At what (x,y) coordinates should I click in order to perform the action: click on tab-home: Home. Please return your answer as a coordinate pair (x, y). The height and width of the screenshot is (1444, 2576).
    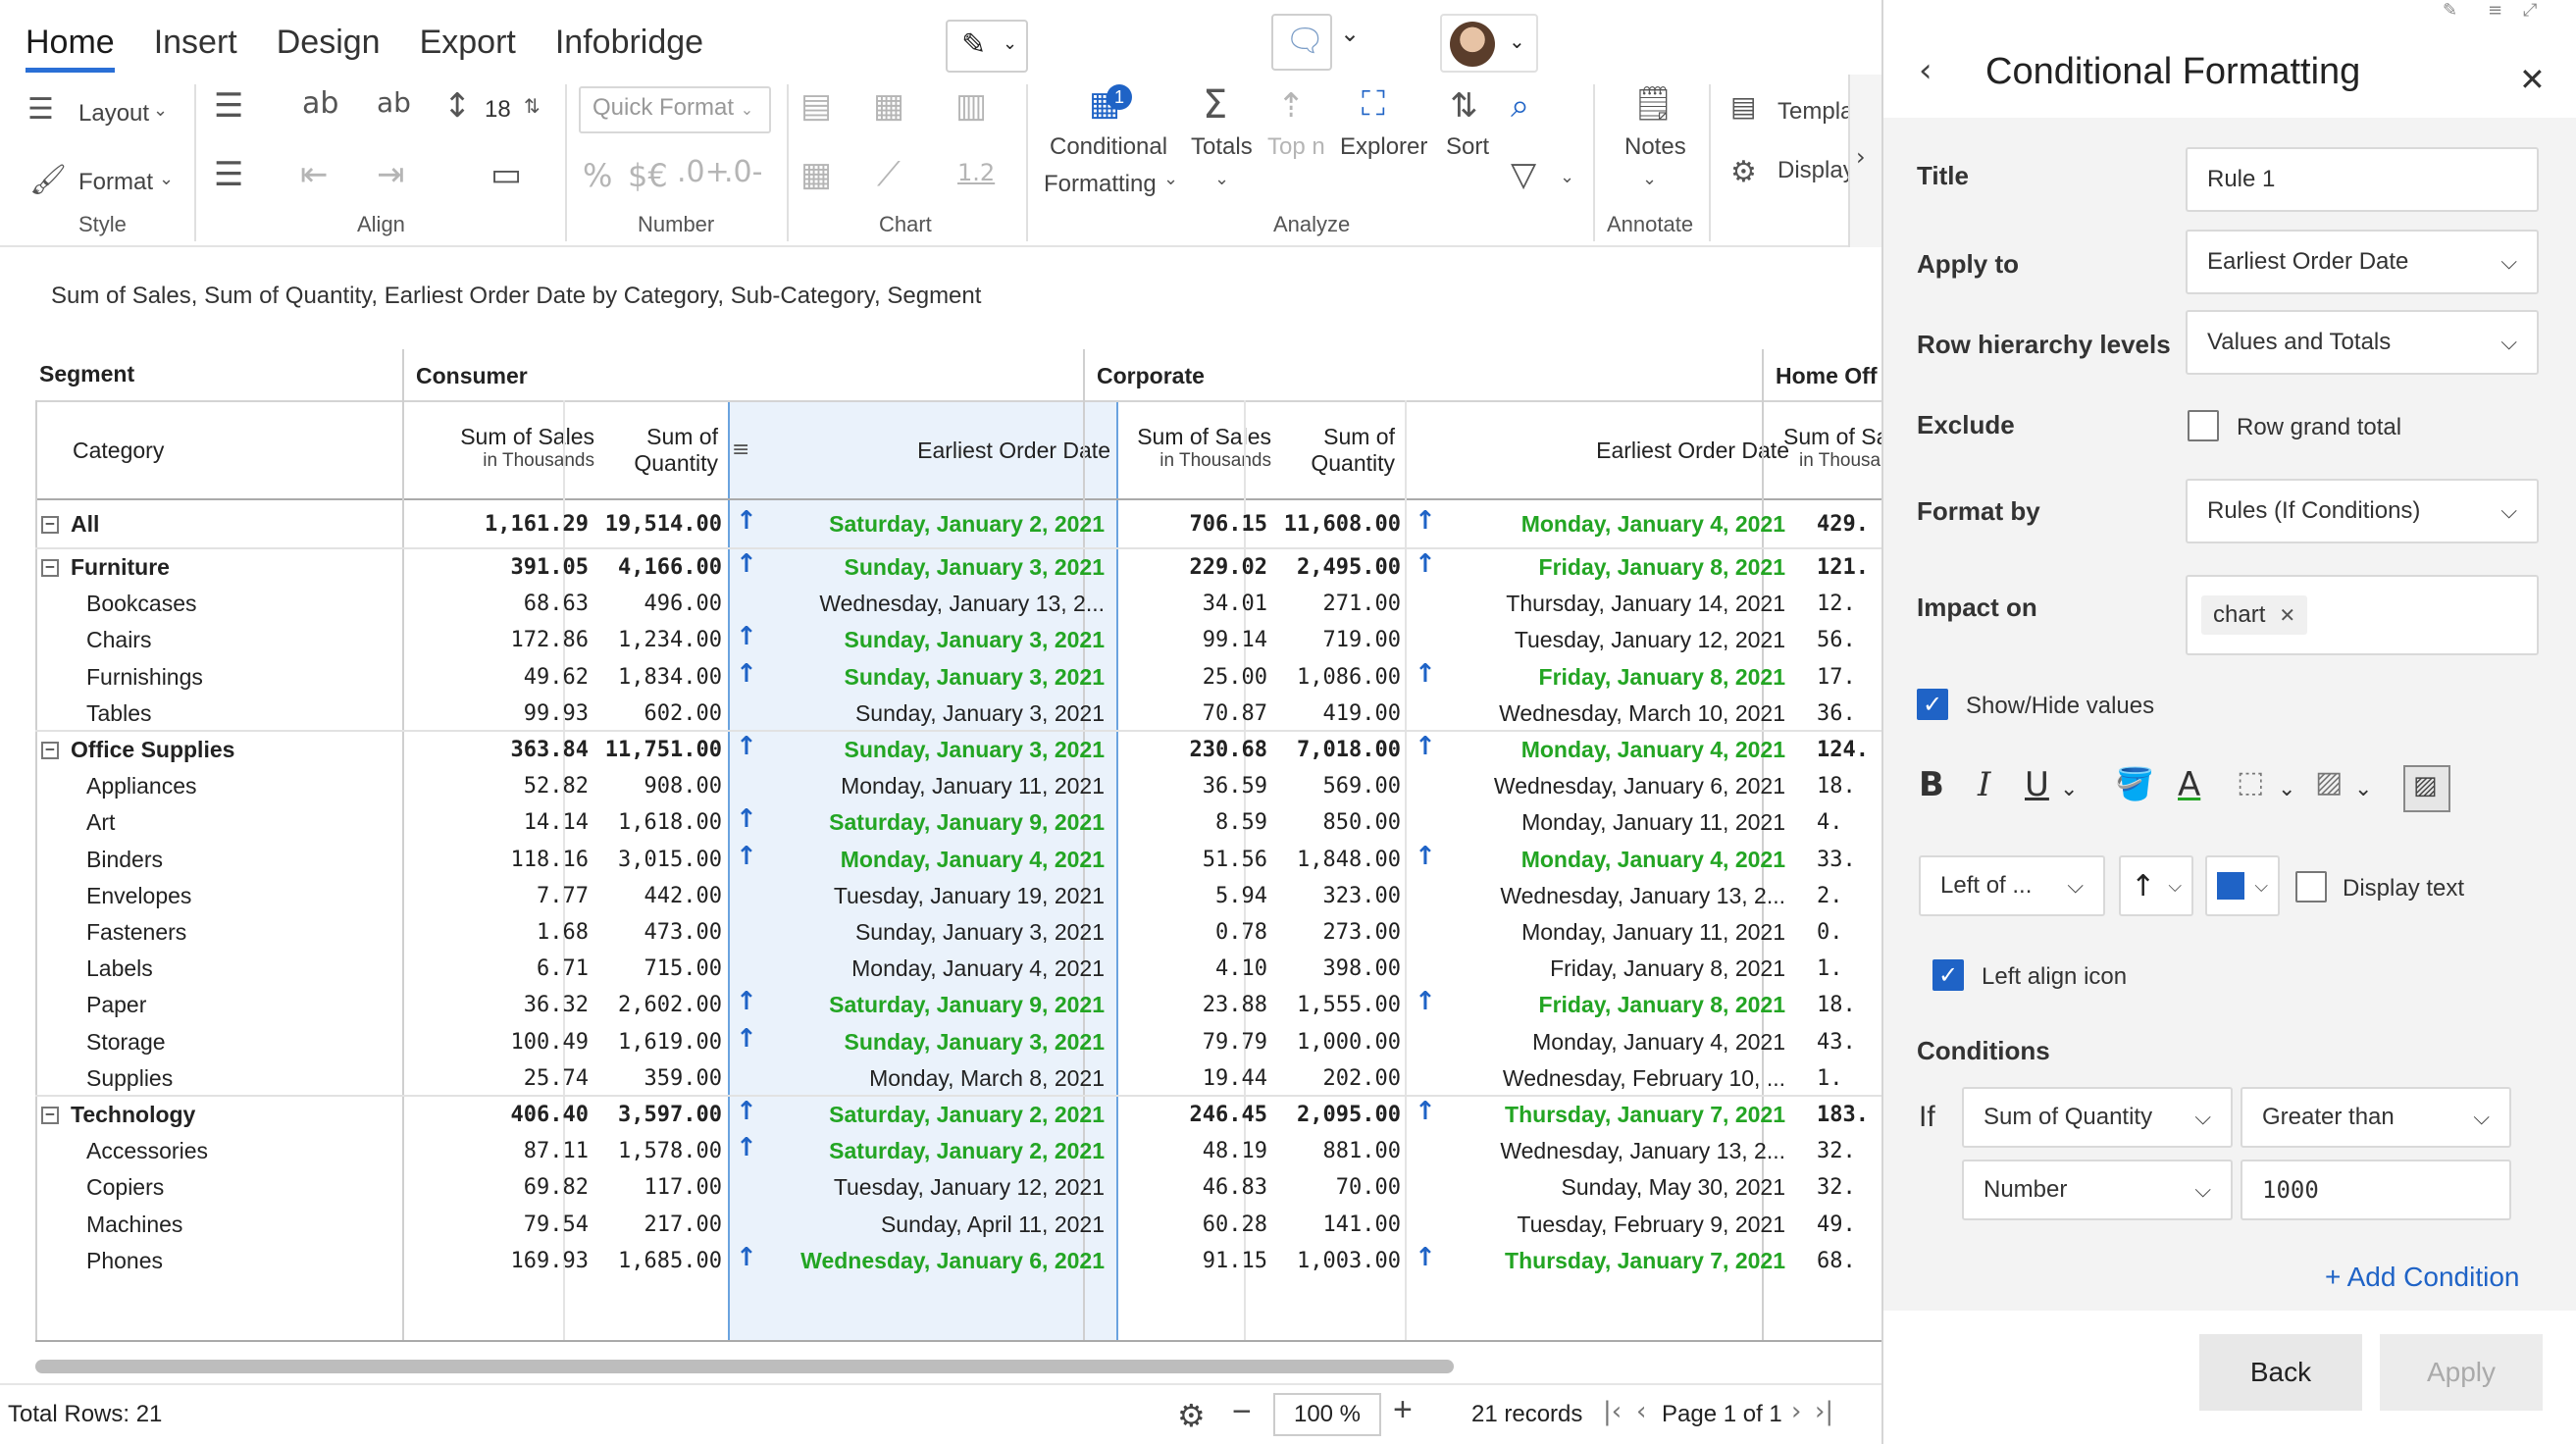
    Looking at the image, I should click on (70, 48).